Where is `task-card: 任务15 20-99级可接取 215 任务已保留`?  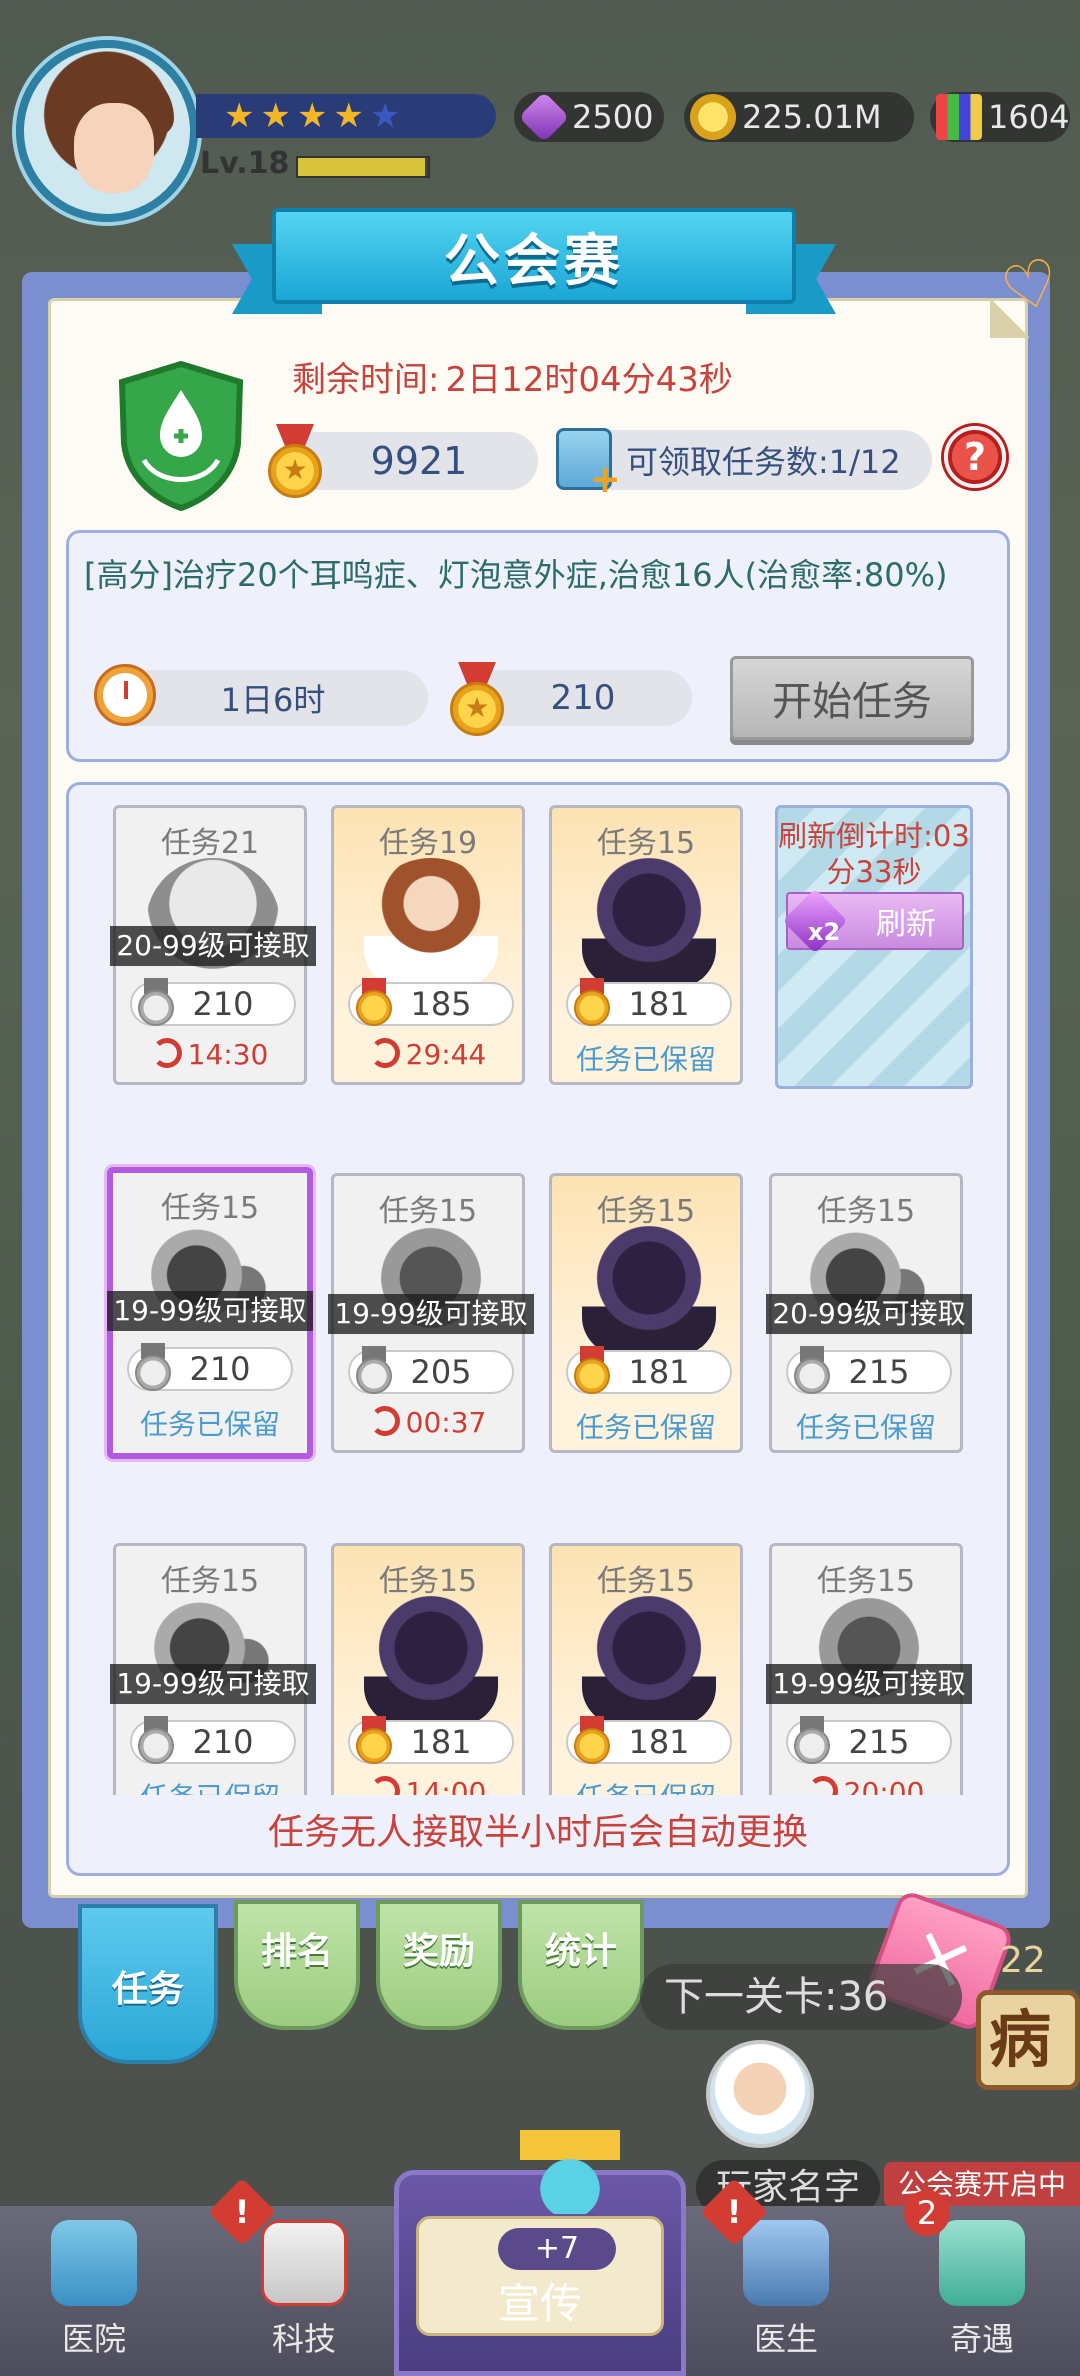 task-card: 任务15 20-99级可接取 215 任务已保留 is located at coordinates (869, 1313).